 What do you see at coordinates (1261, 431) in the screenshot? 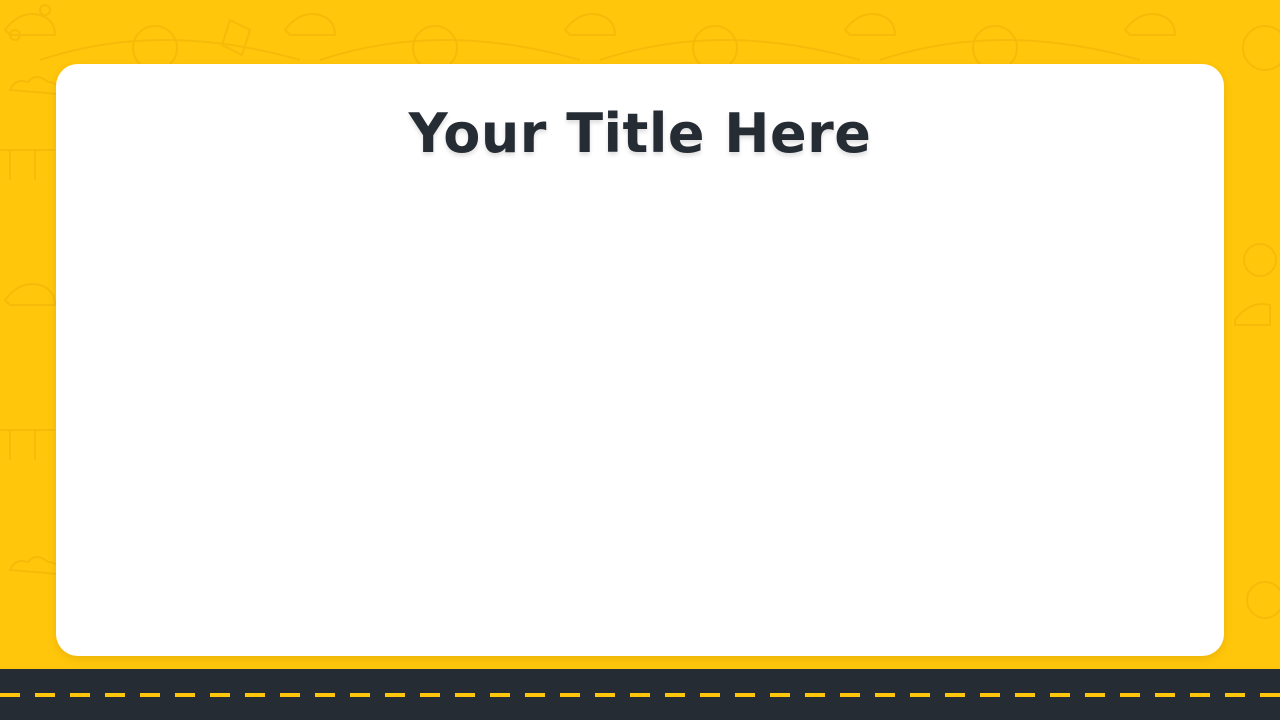
I see `compass-icon` at bounding box center [1261, 431].